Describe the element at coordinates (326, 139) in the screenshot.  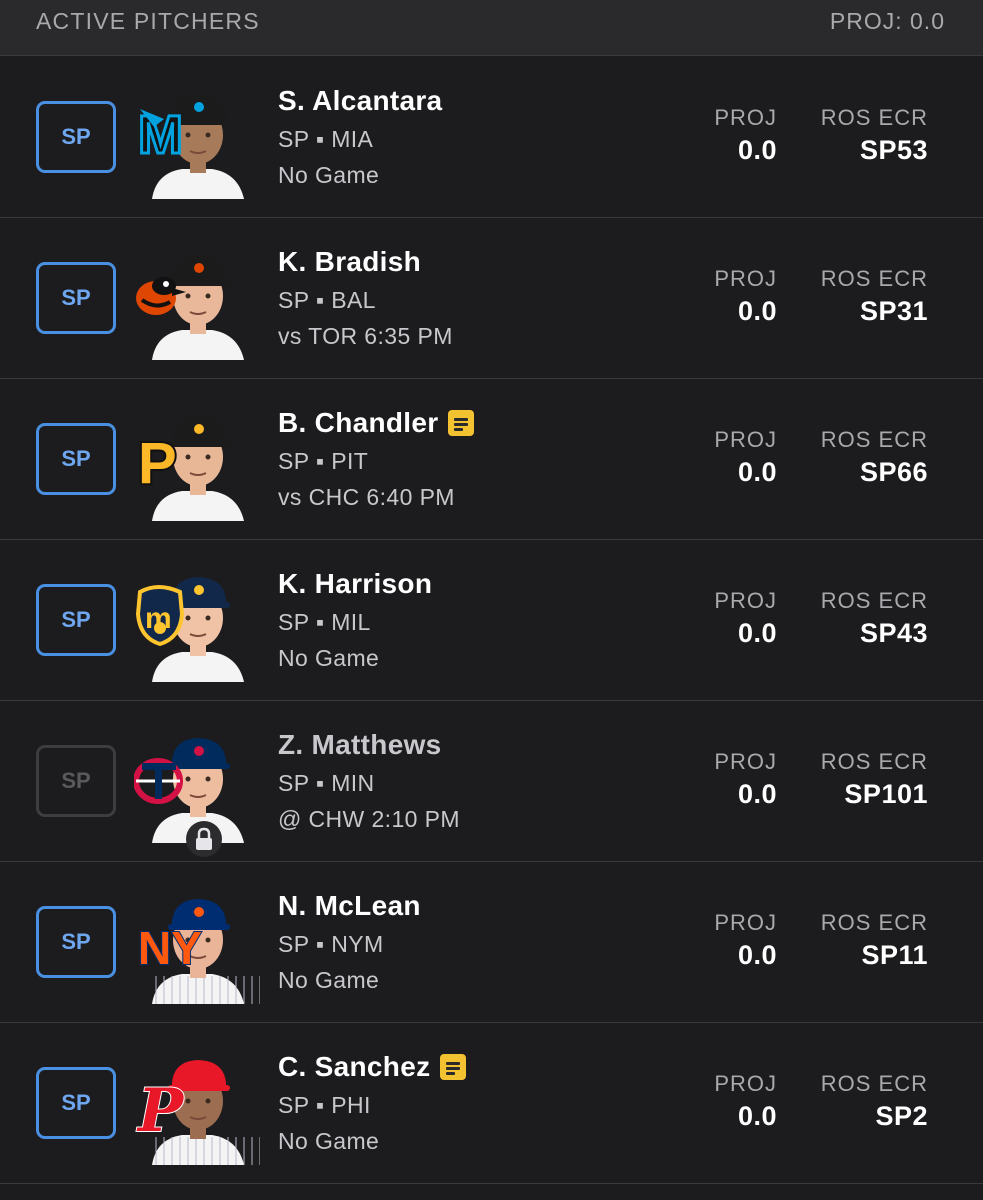
I see `player-position-team: SP ▪ MIA` at that location.